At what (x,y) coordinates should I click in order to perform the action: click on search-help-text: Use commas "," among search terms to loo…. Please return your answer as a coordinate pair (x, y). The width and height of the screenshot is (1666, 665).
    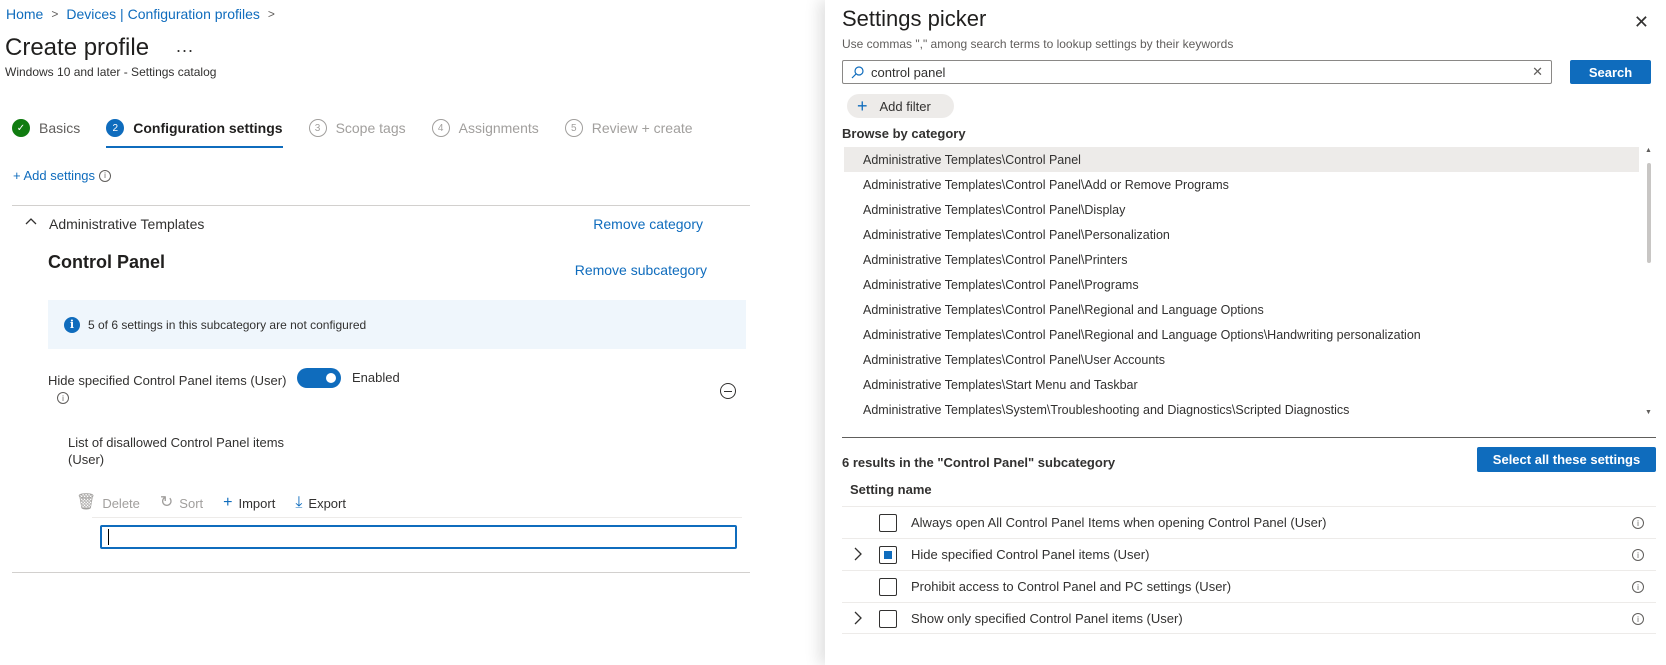
    Looking at the image, I should click on (1038, 44).